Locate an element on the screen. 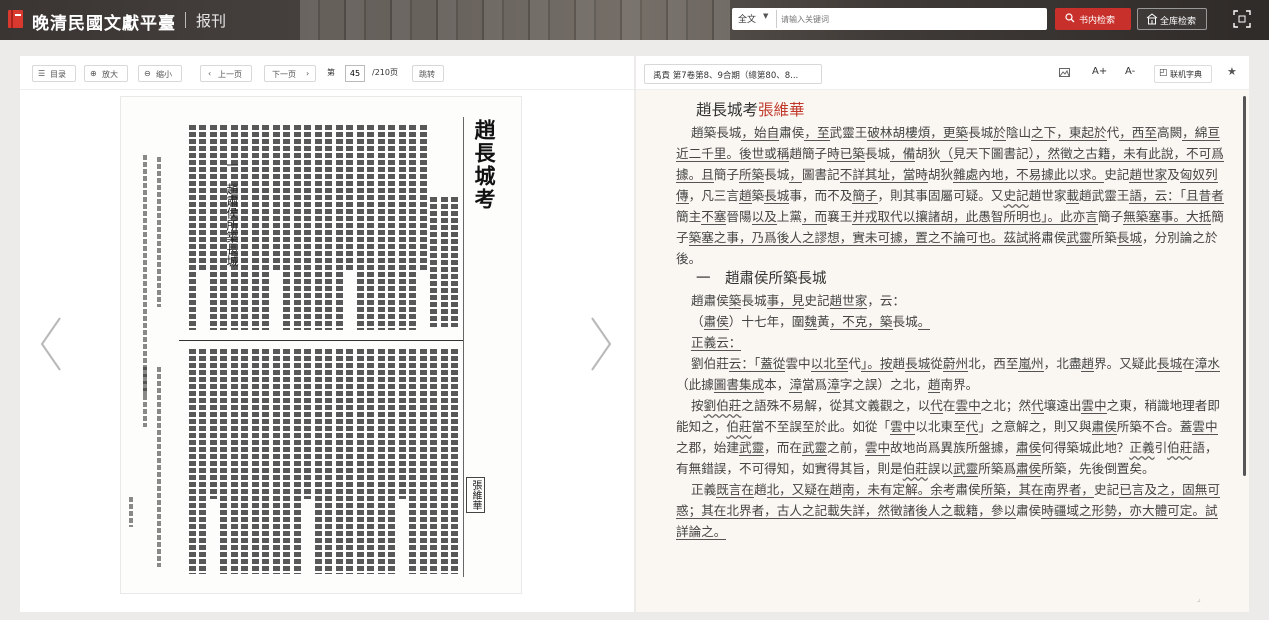  term-link: 不詳其址，當時 is located at coordinates (883, 175).